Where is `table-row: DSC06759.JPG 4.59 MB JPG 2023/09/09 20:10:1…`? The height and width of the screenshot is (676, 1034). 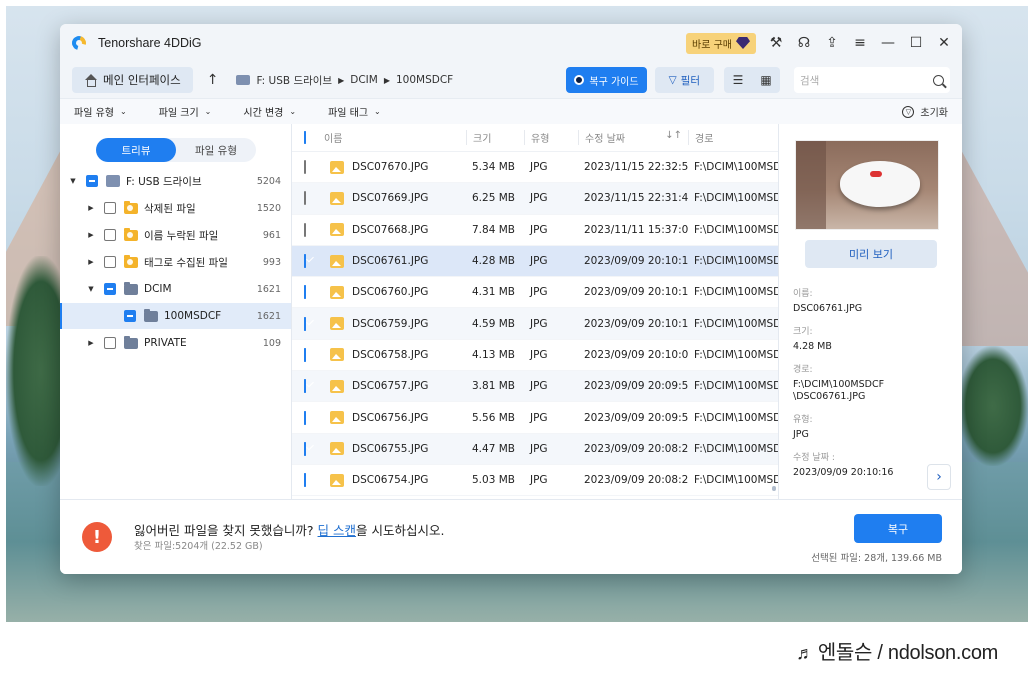 table-row: DSC06759.JPG 4.59 MB JPG 2023/09/09 20:10:1… is located at coordinates (535, 324).